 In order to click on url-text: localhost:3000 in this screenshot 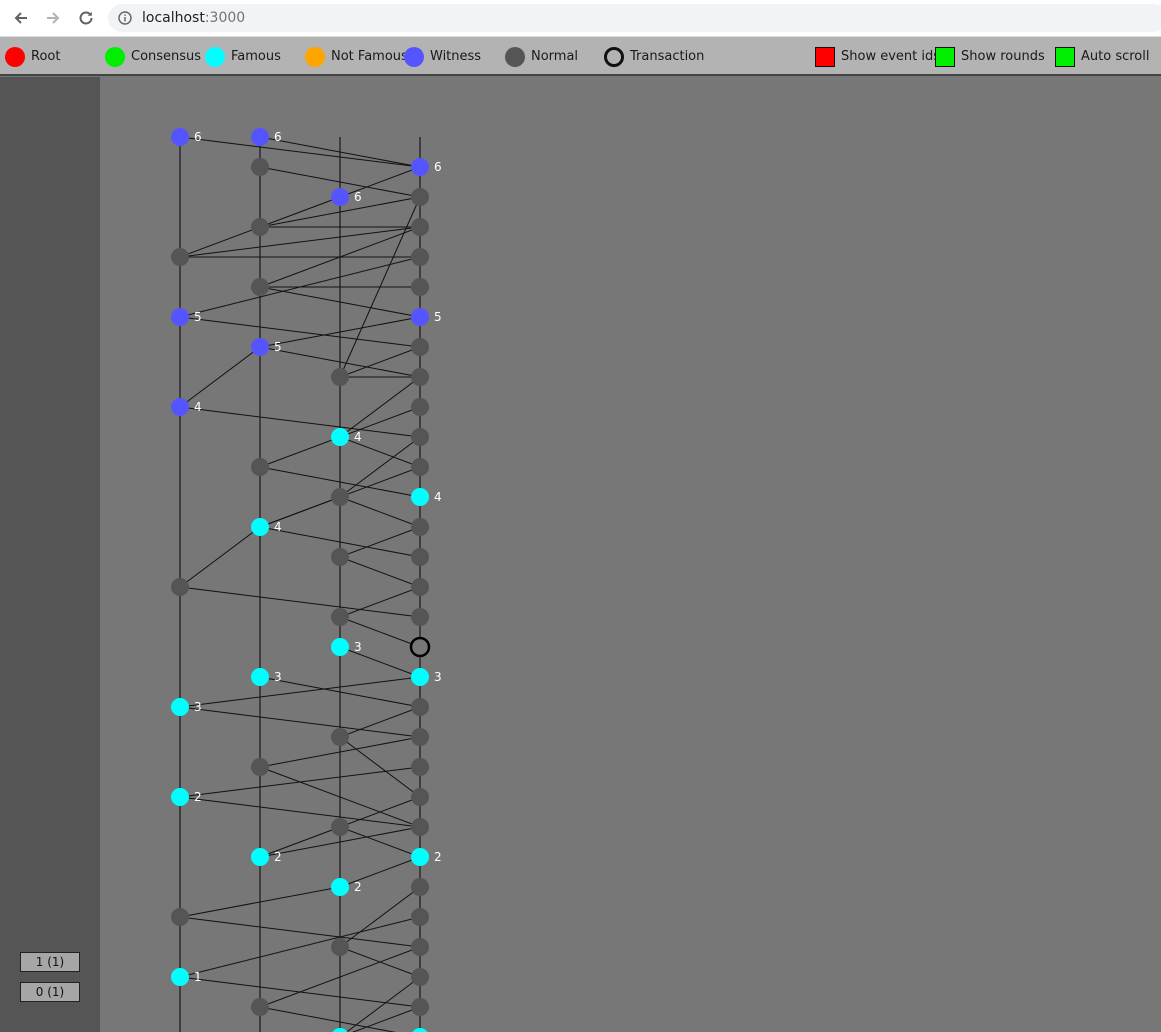, I will do `click(193, 18)`.